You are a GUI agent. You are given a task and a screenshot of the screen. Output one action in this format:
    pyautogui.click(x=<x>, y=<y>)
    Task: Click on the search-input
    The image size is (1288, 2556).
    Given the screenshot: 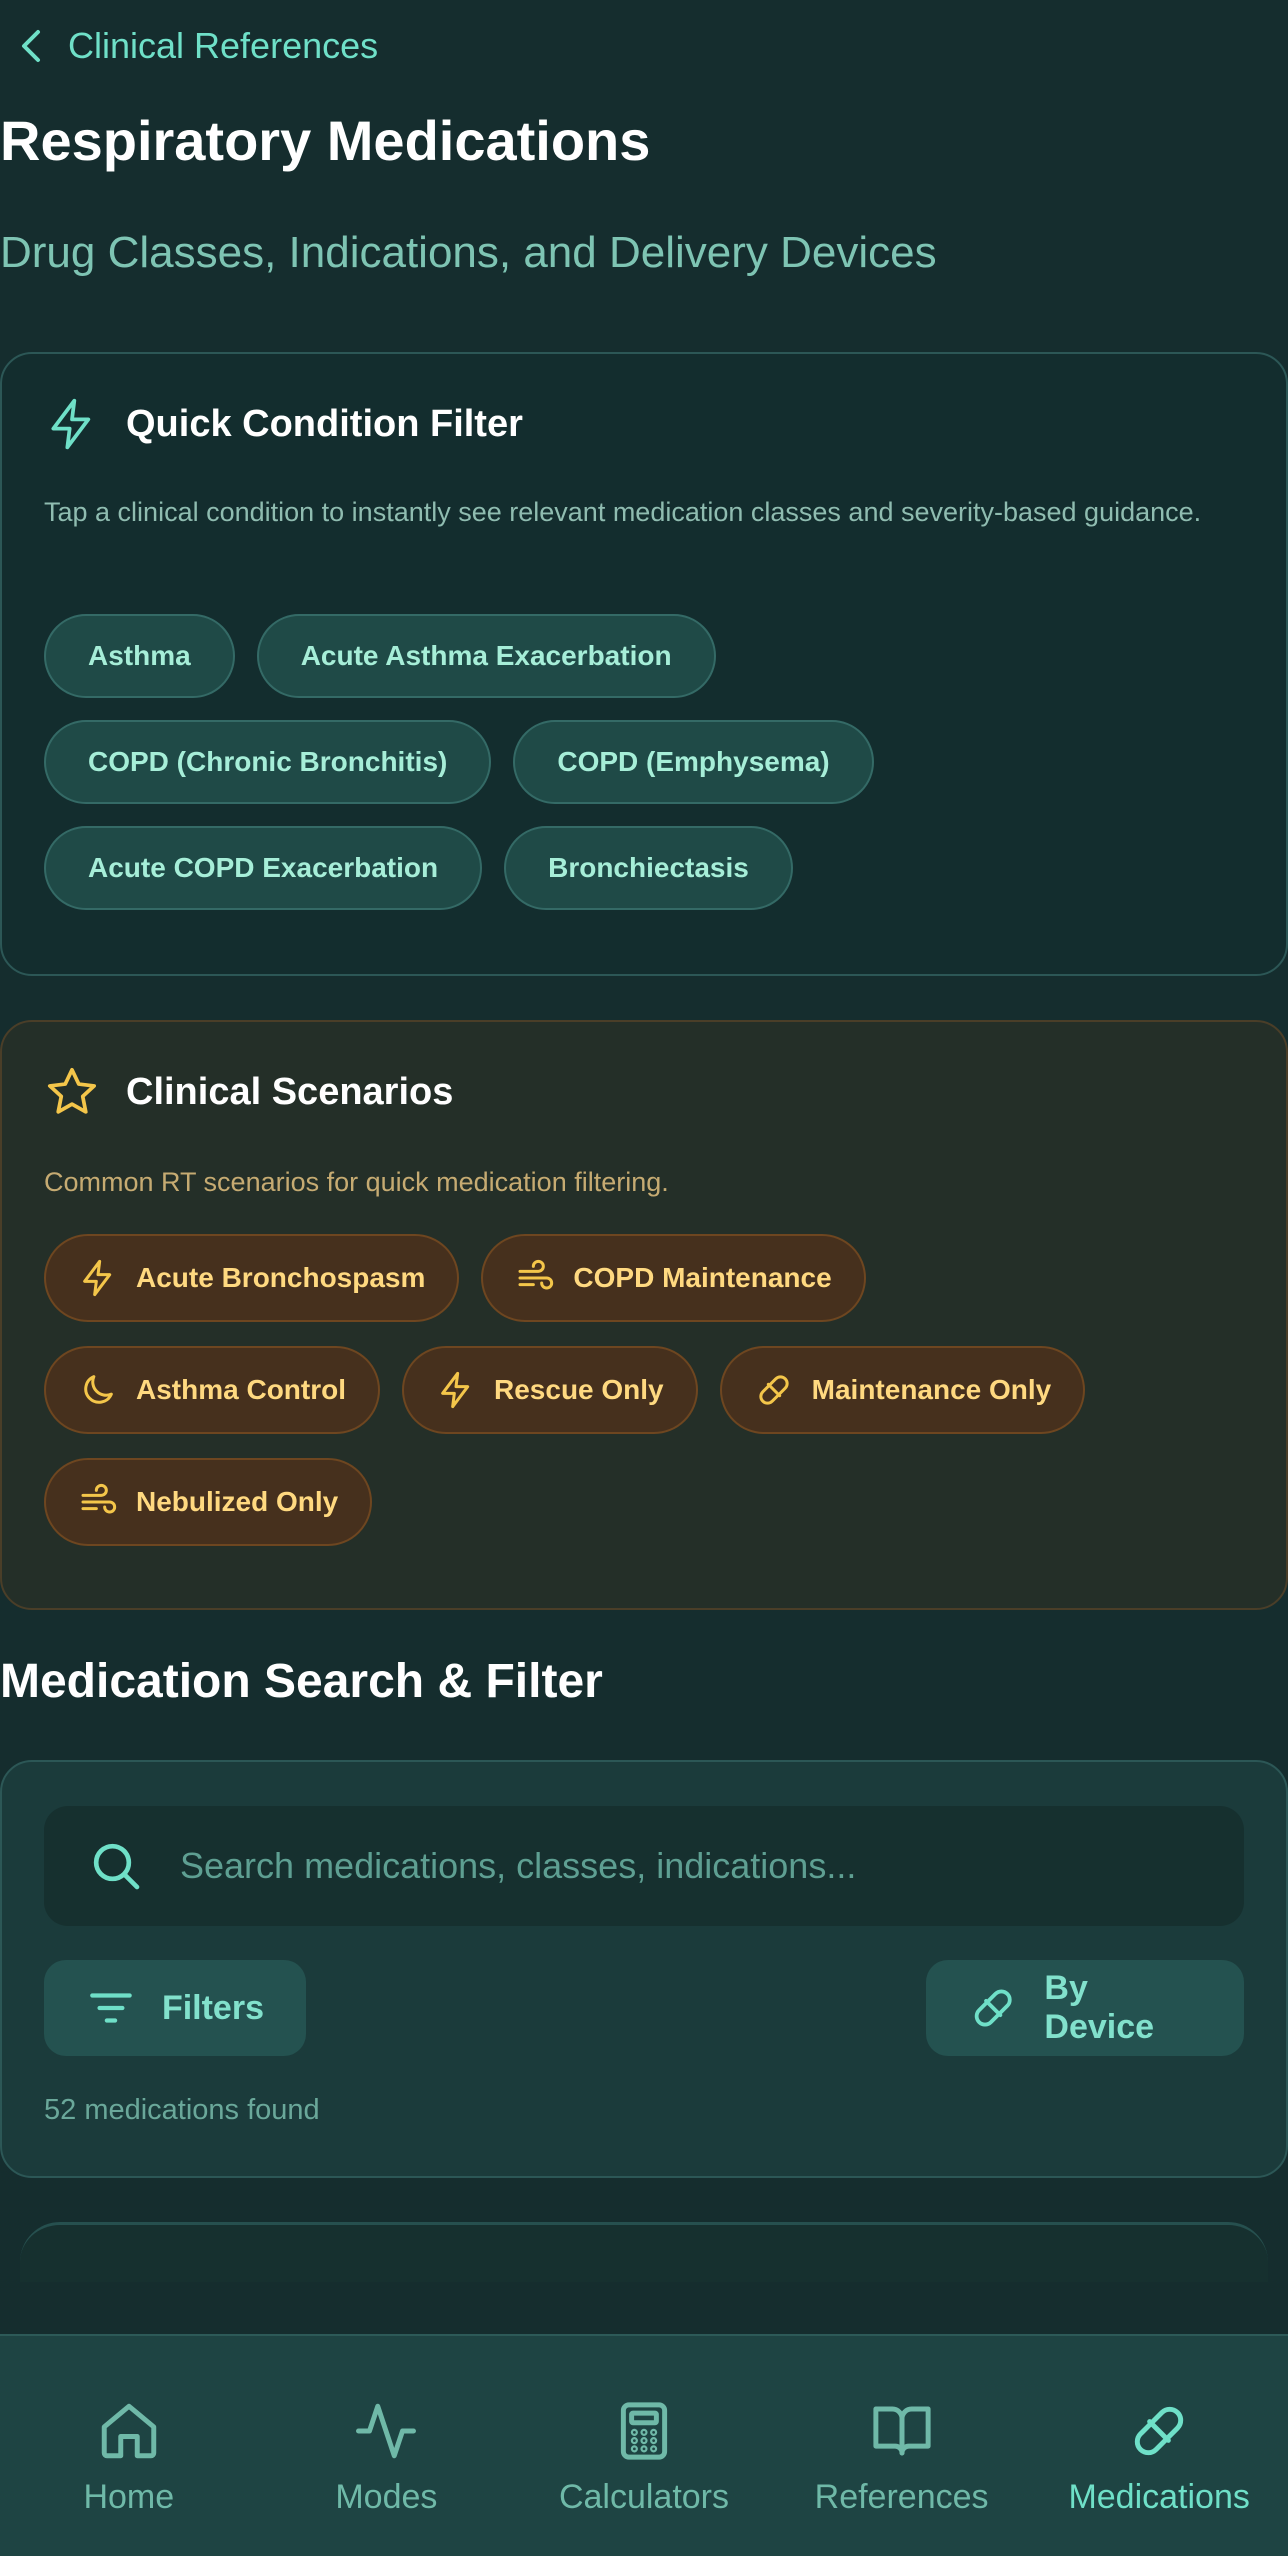 What is the action you would take?
    pyautogui.click(x=680, y=1866)
    